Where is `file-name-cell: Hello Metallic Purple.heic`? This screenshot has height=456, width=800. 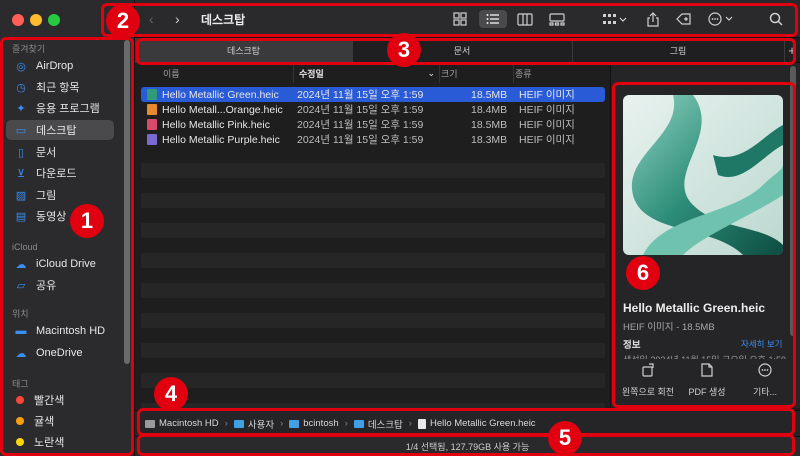 file-name-cell: Hello Metallic Purple.heic is located at coordinates (213, 140).